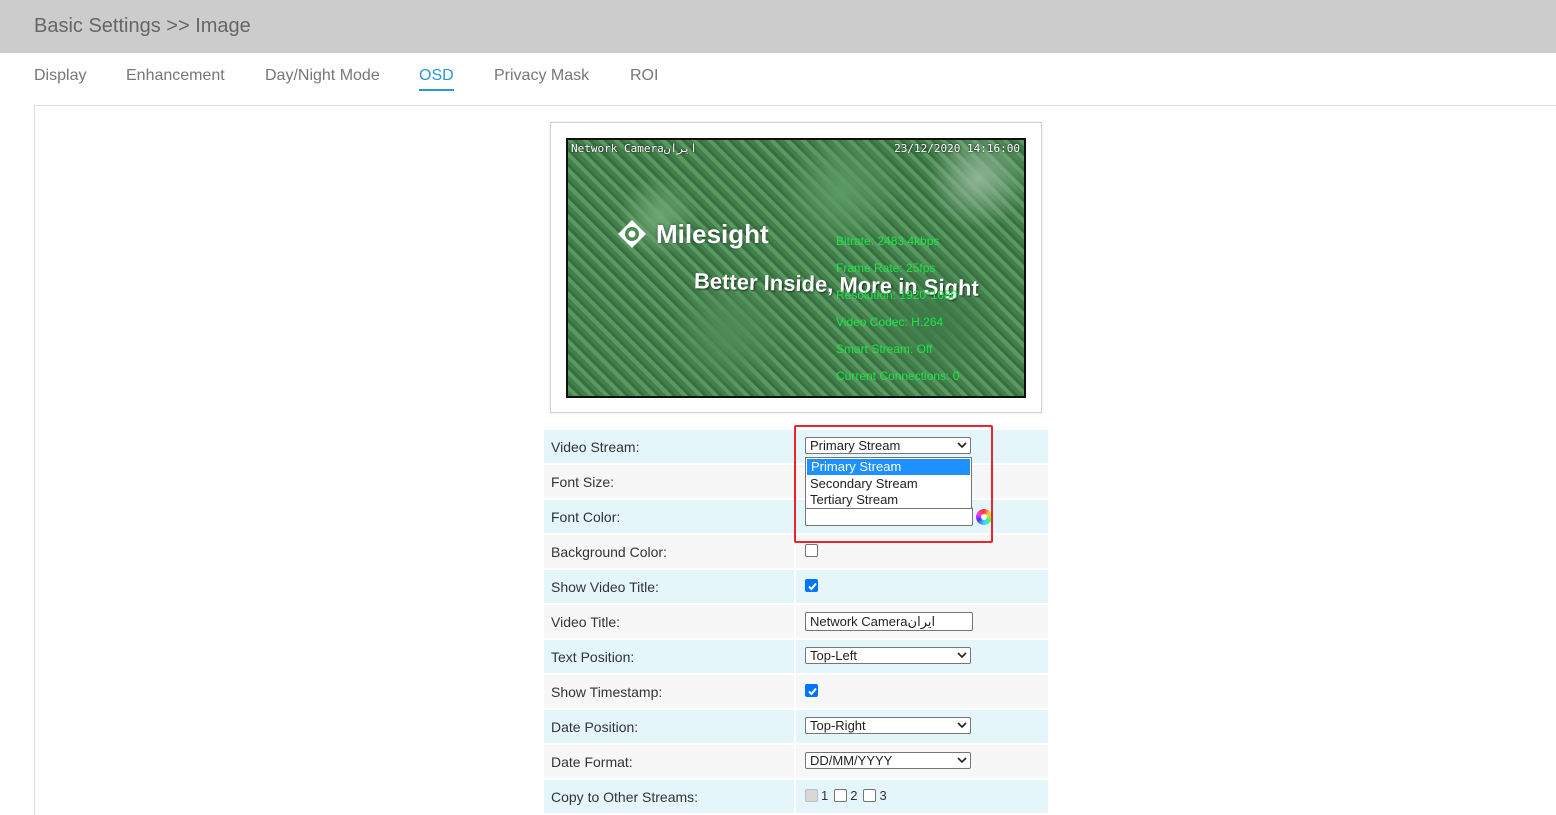  I want to click on row-copy-to-other-streams: Copy to Other Streams: 1 2 3, so click(796, 796).